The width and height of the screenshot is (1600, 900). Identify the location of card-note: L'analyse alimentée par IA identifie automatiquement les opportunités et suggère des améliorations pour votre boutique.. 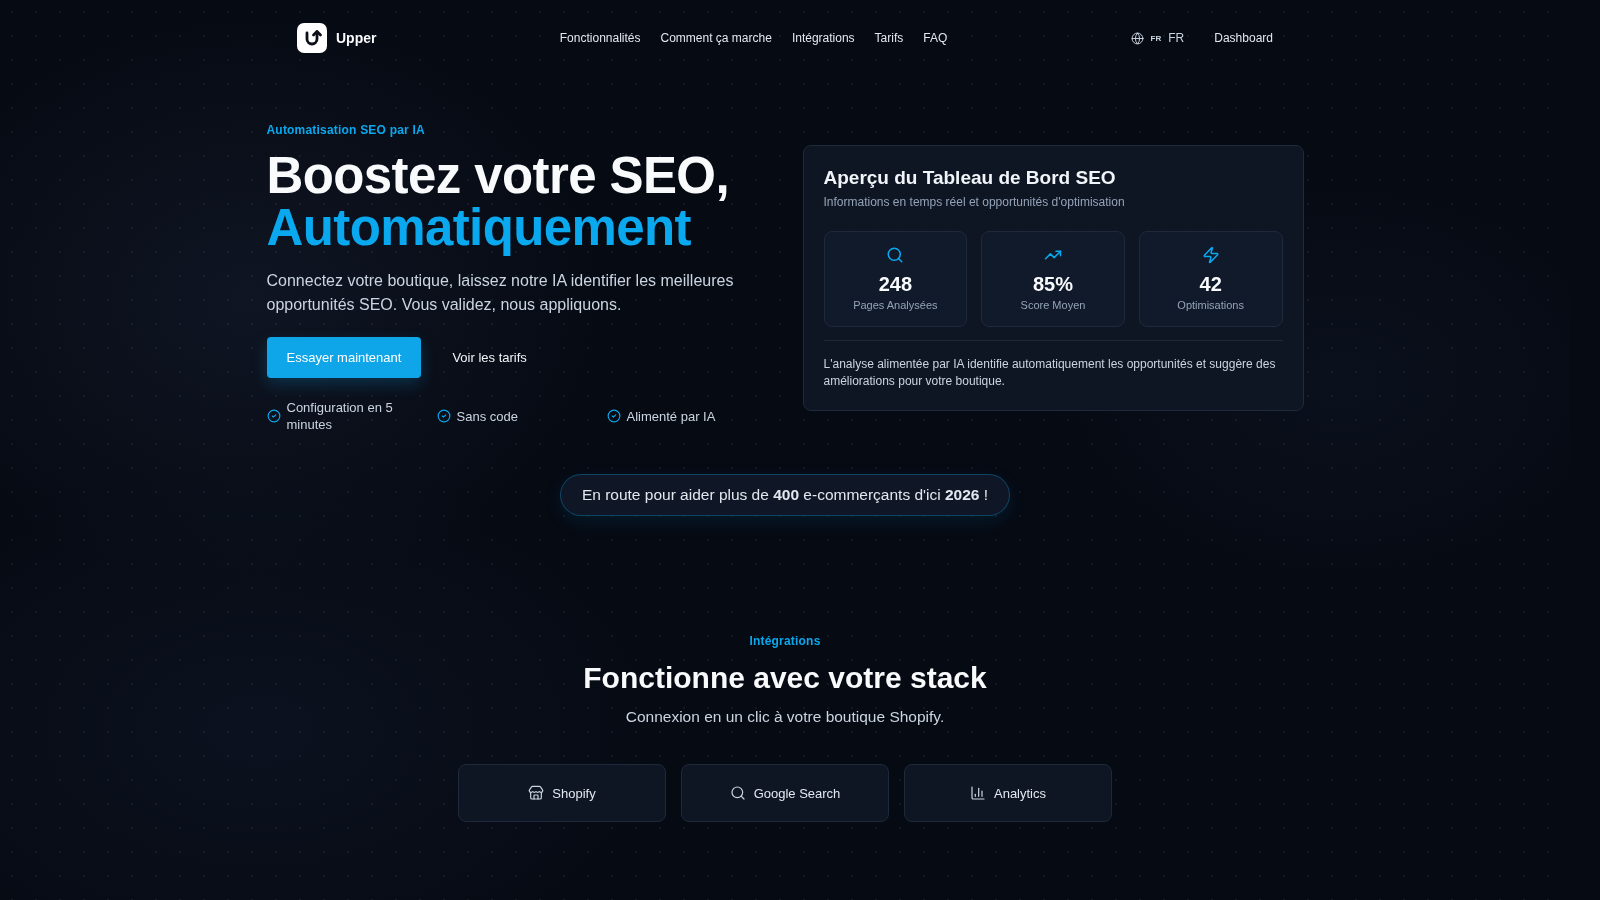
(1050, 372).